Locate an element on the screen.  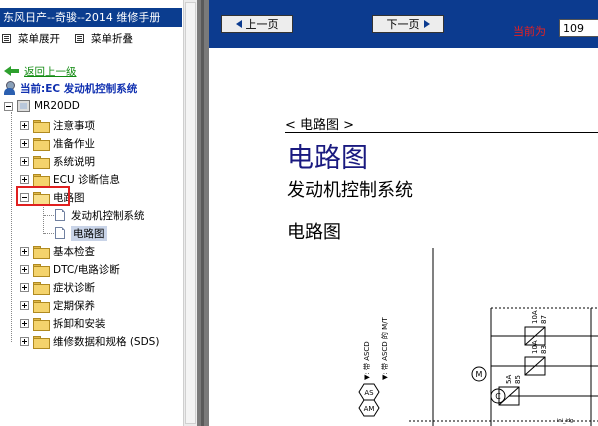
prev-page-button: 上一页 is located at coordinates (257, 24).